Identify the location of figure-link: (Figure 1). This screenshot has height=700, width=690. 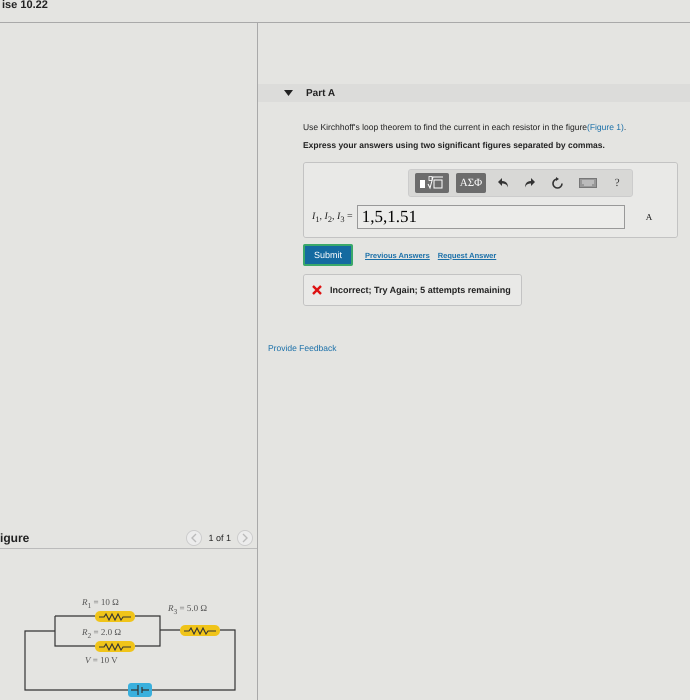
(605, 127).